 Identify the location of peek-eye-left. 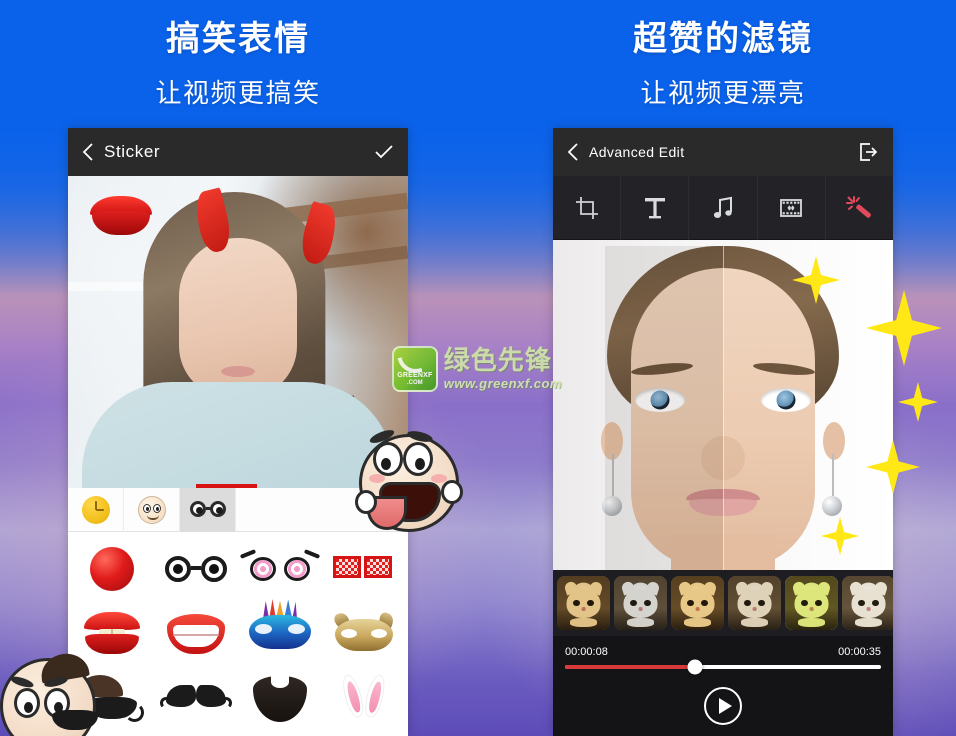
(27, 703).